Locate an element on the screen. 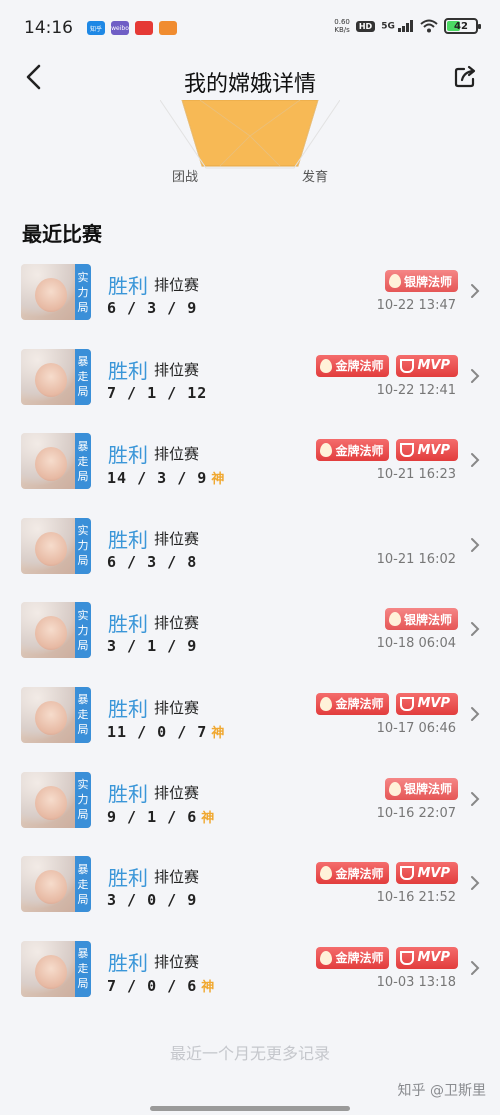  watermark: 知乎 @卫斯里 is located at coordinates (441, 1091).